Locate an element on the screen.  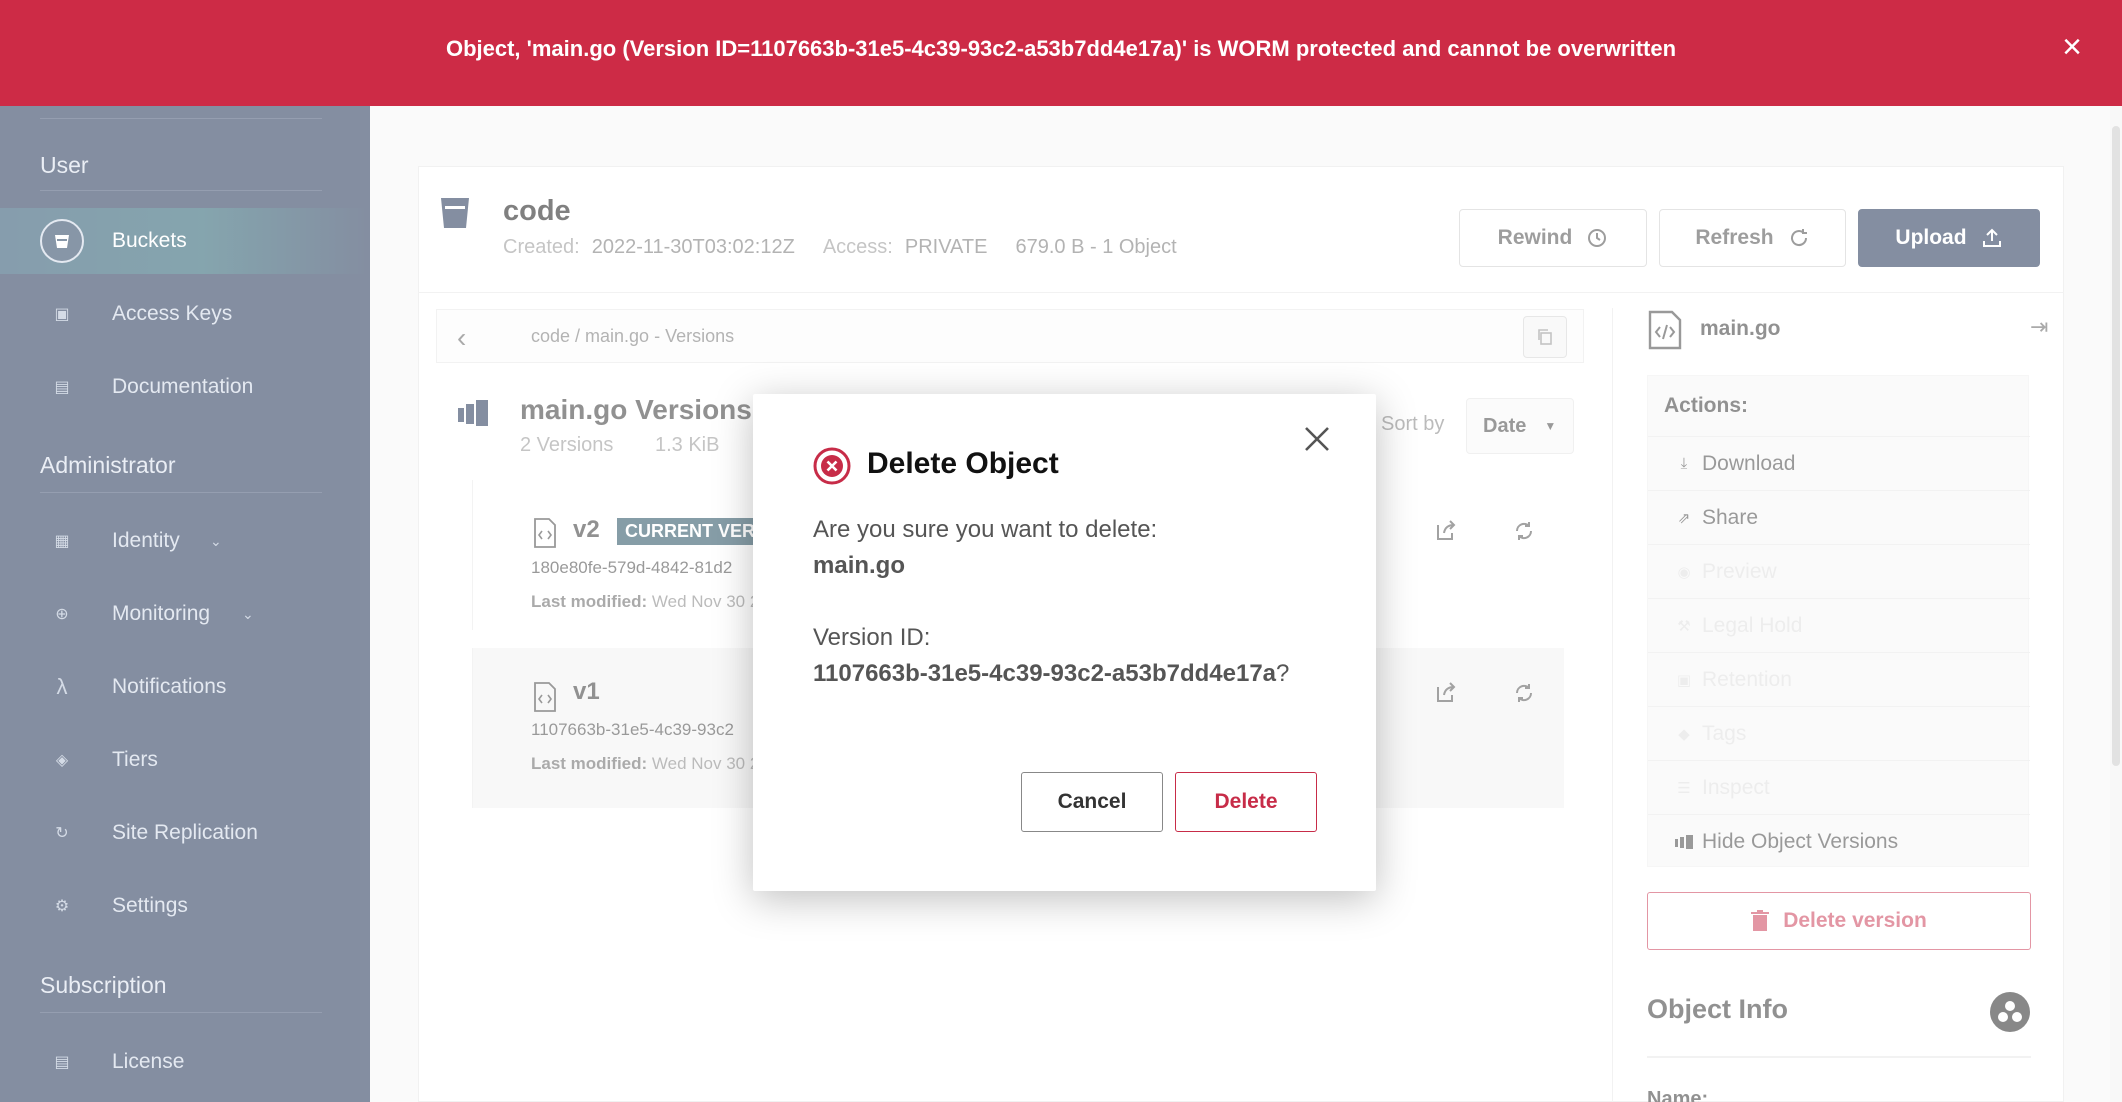
version-id-text: 1107663b-31e5-4c39-93c2-a53b7dd4e17a is located at coordinates (1045, 673).